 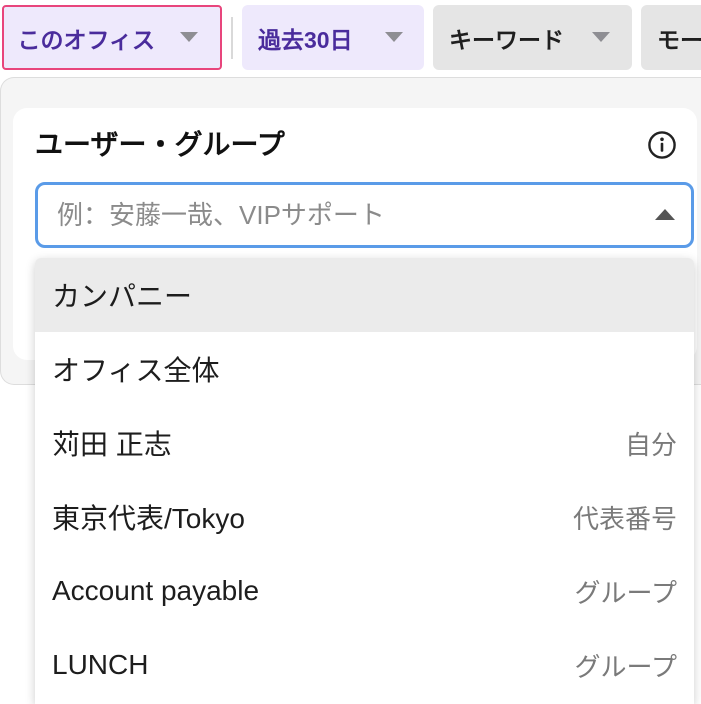 I want to click on info-icon, so click(x=662, y=145).